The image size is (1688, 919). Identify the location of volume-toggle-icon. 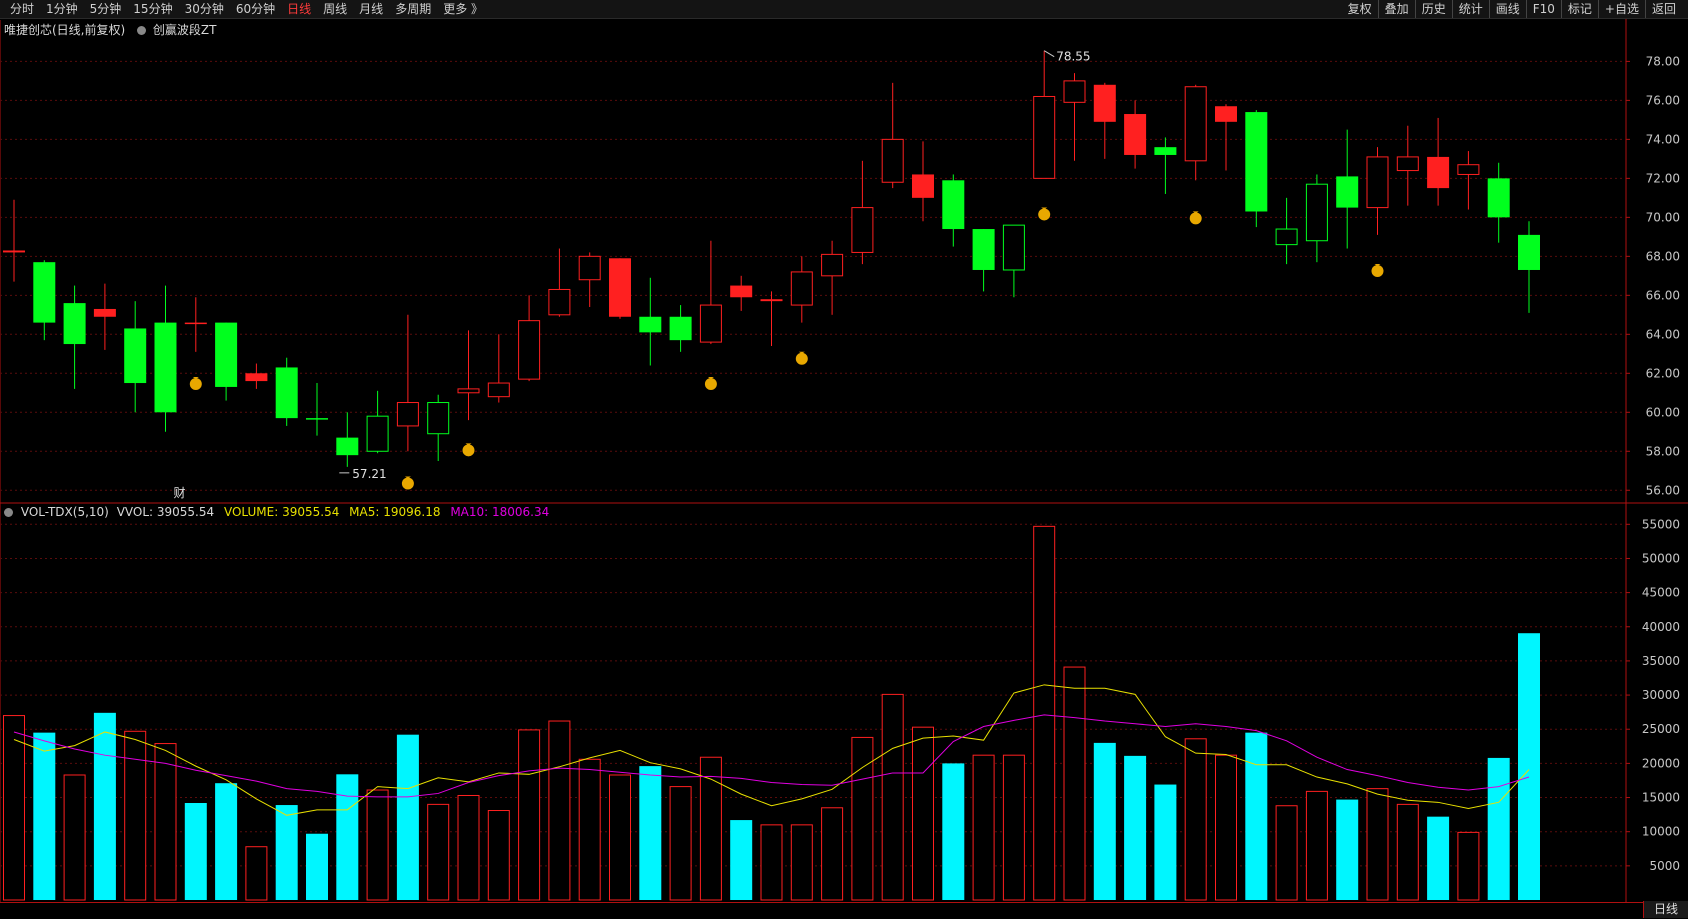
(8, 512).